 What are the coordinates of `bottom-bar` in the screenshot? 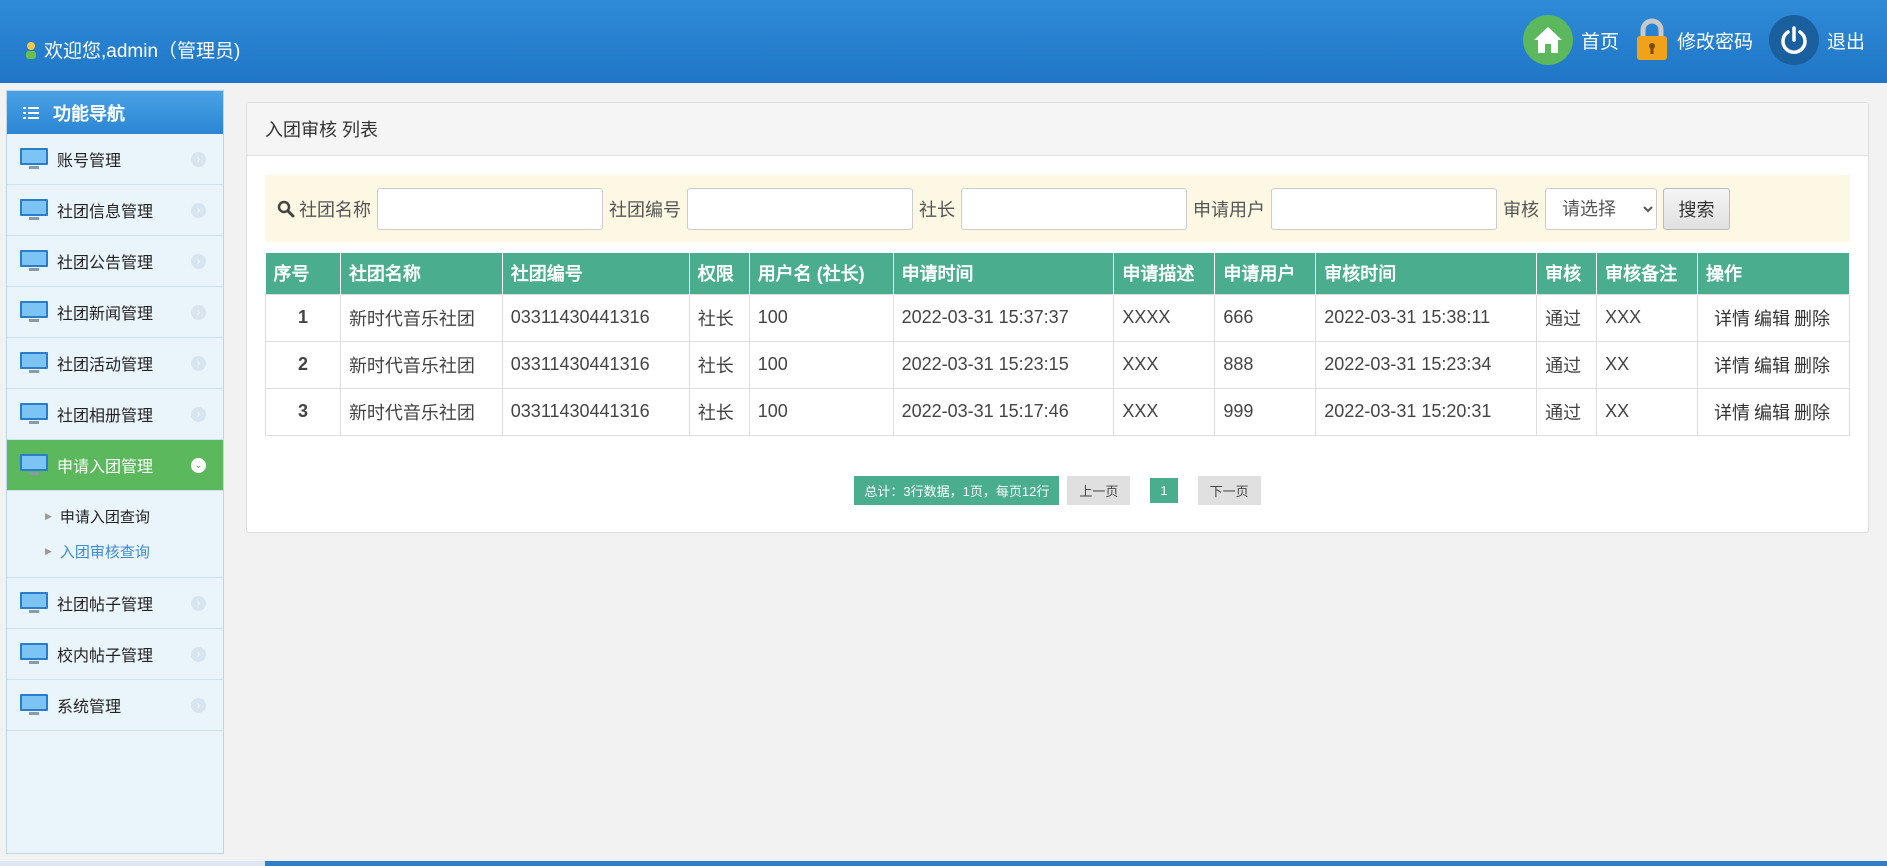 It's located at (943, 863).